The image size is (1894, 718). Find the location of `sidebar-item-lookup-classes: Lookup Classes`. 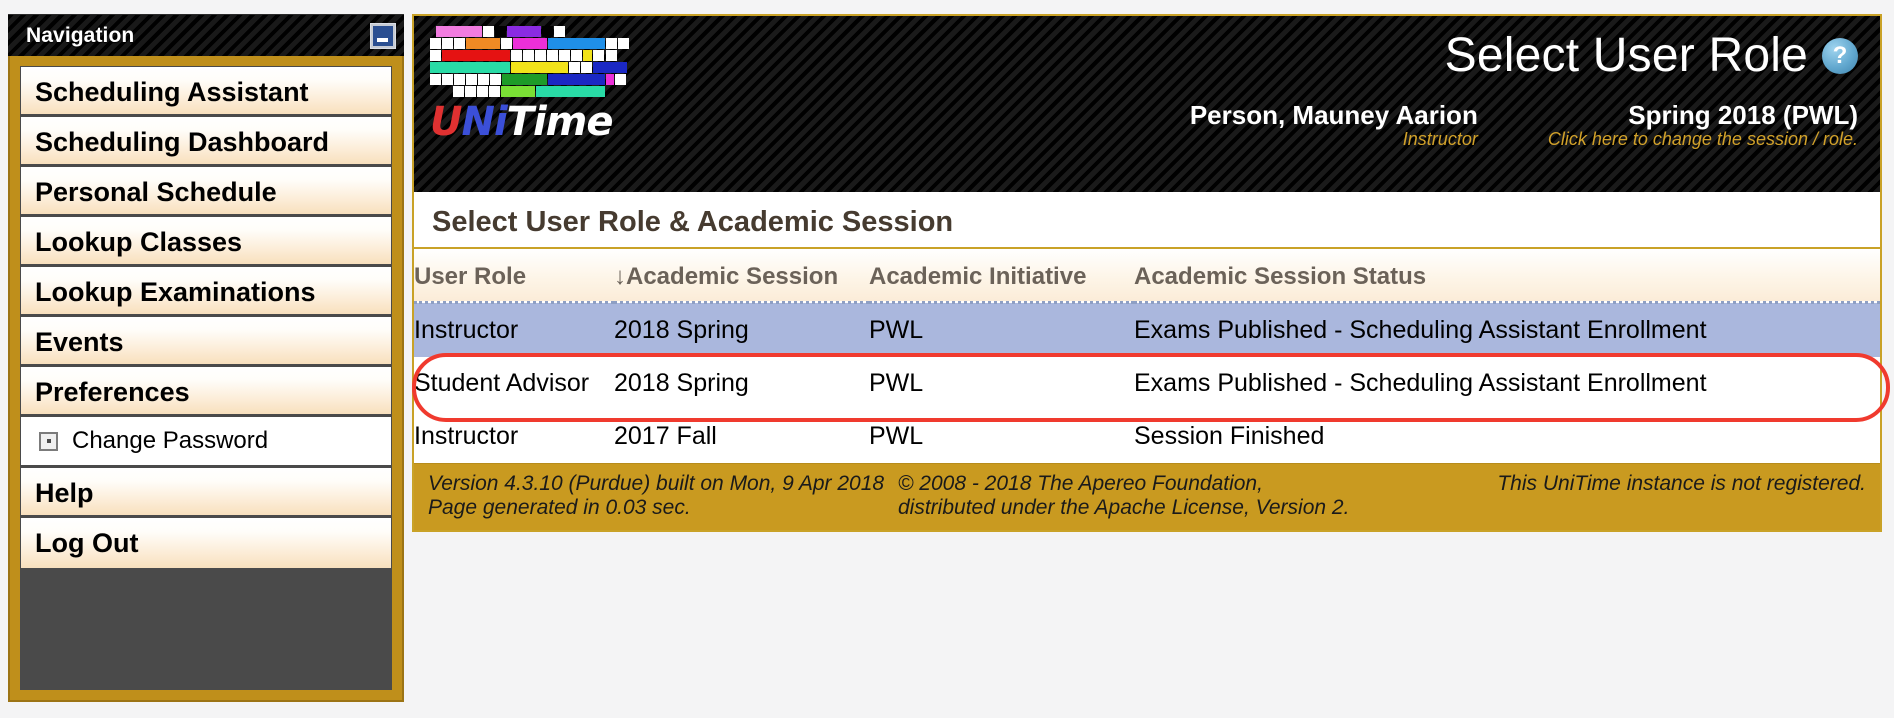

sidebar-item-lookup-classes: Lookup Classes is located at coordinates (206, 242).